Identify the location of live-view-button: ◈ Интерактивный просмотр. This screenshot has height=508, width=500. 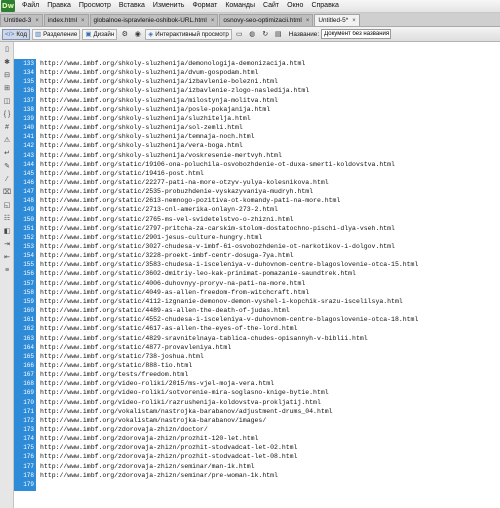
(188, 34).